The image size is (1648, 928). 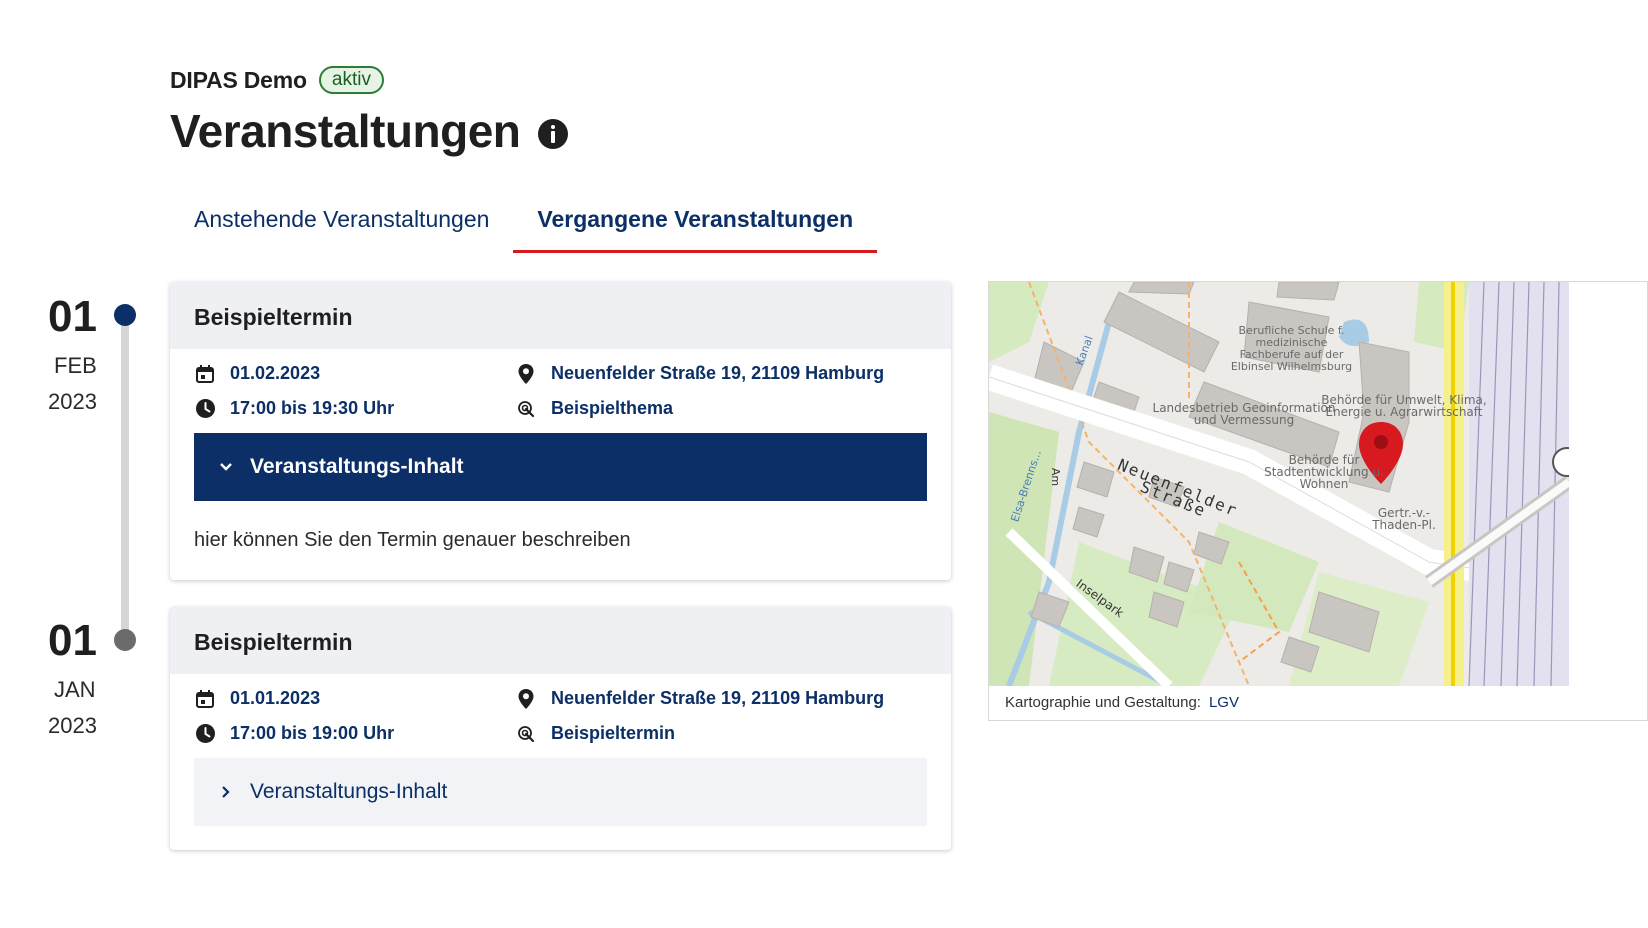 What do you see at coordinates (721, 408) in the screenshot?
I see `event-topic-meta: Beispielthema` at bounding box center [721, 408].